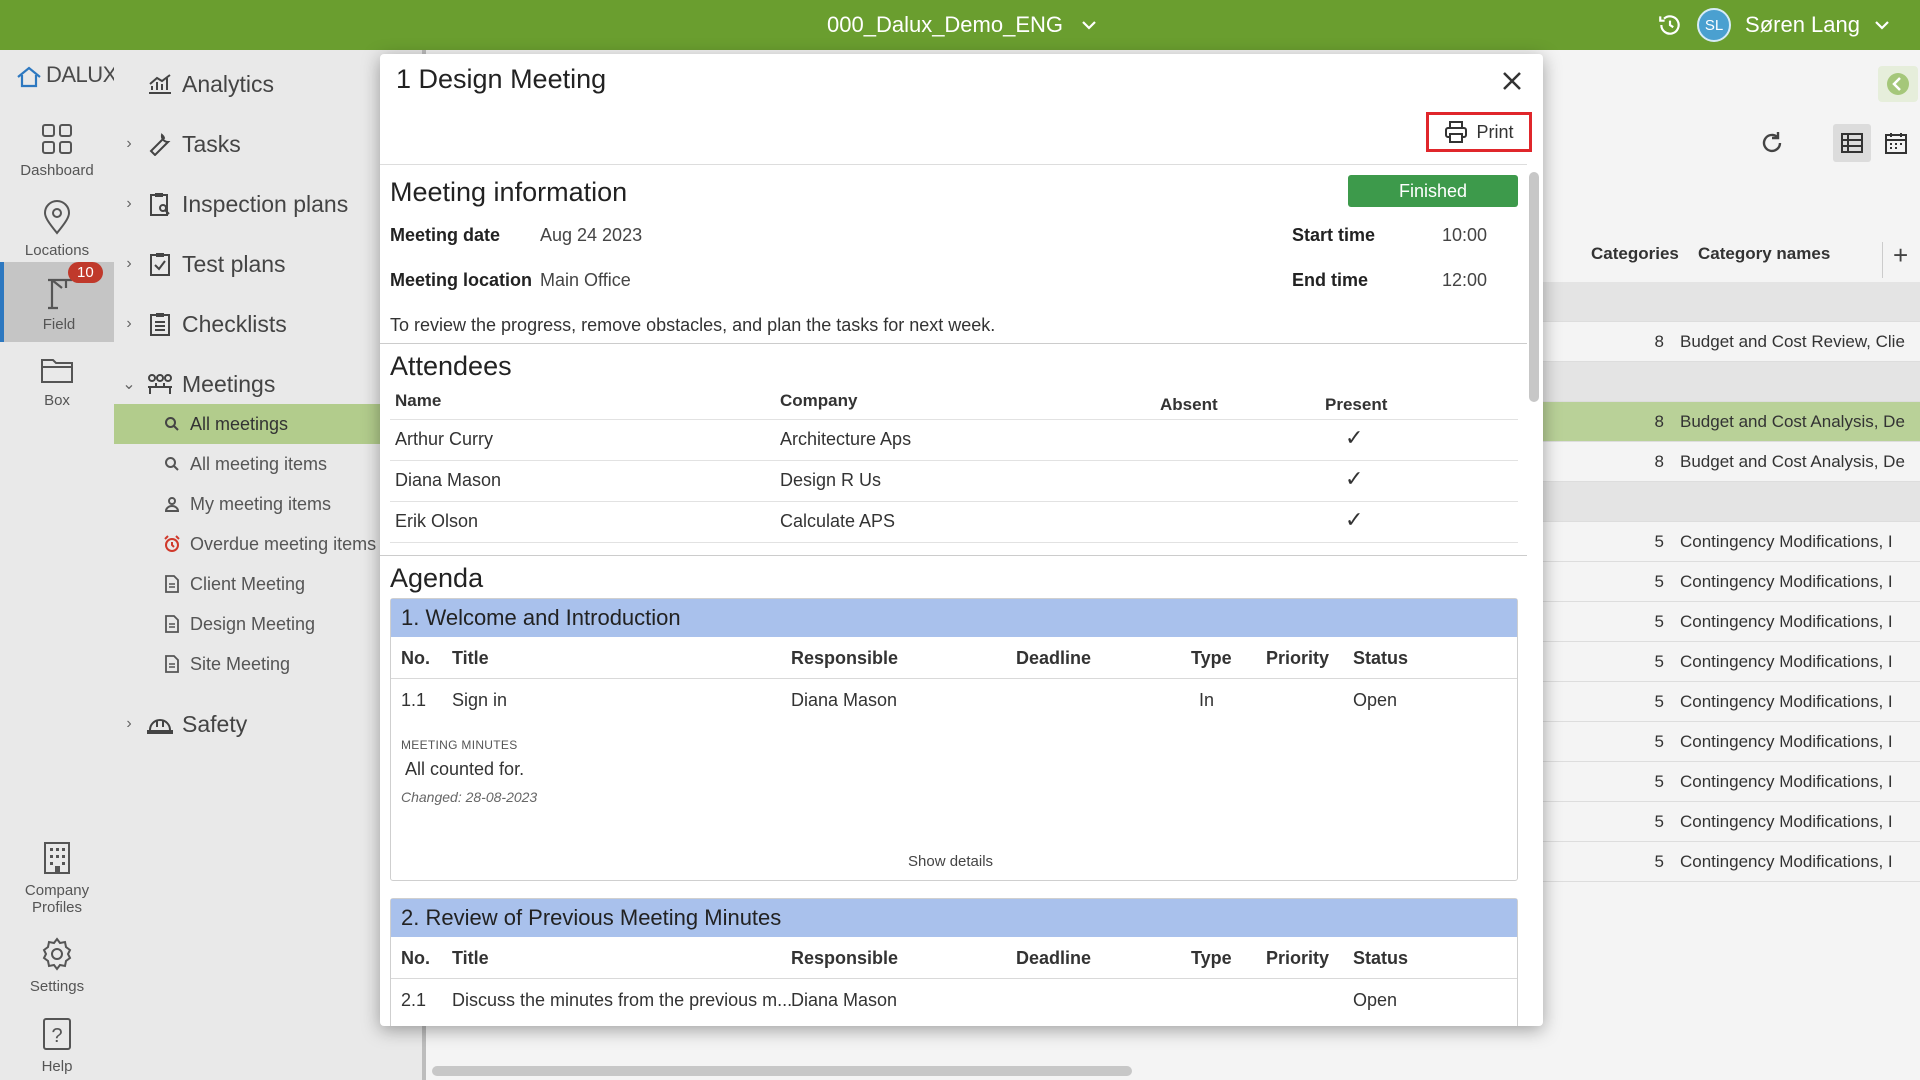 The width and height of the screenshot is (1920, 1080). Describe the element at coordinates (945, 24) in the screenshot. I see `project-name: 000_Dalux_Demo_ENG` at that location.